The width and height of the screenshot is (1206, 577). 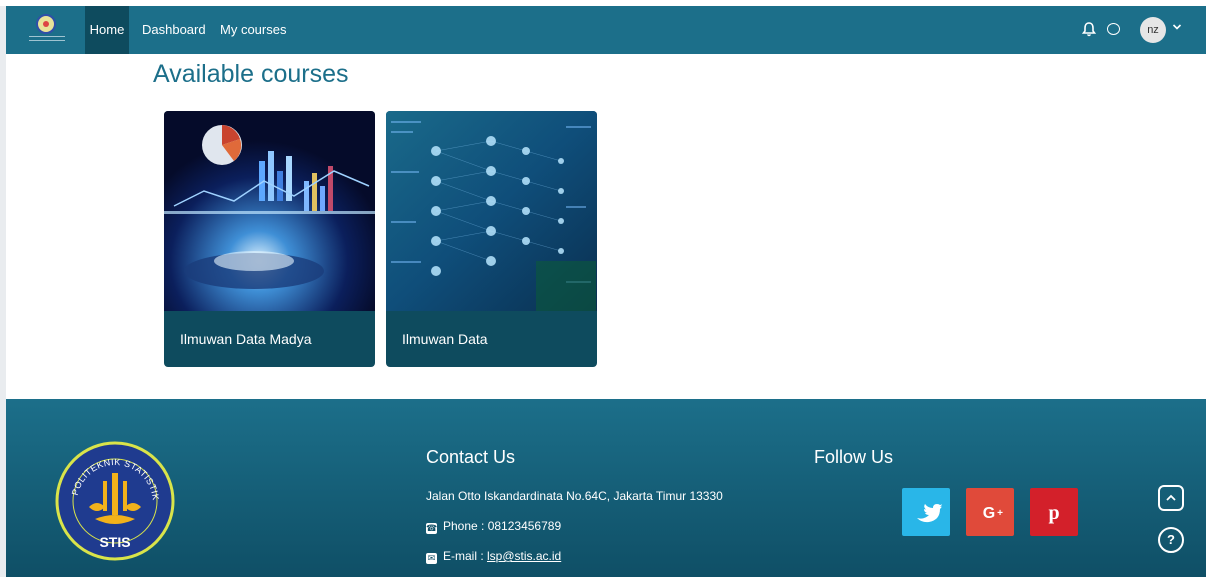 I want to click on contact-phone: ☎ Phone : 08123456789, so click(x=493, y=526).